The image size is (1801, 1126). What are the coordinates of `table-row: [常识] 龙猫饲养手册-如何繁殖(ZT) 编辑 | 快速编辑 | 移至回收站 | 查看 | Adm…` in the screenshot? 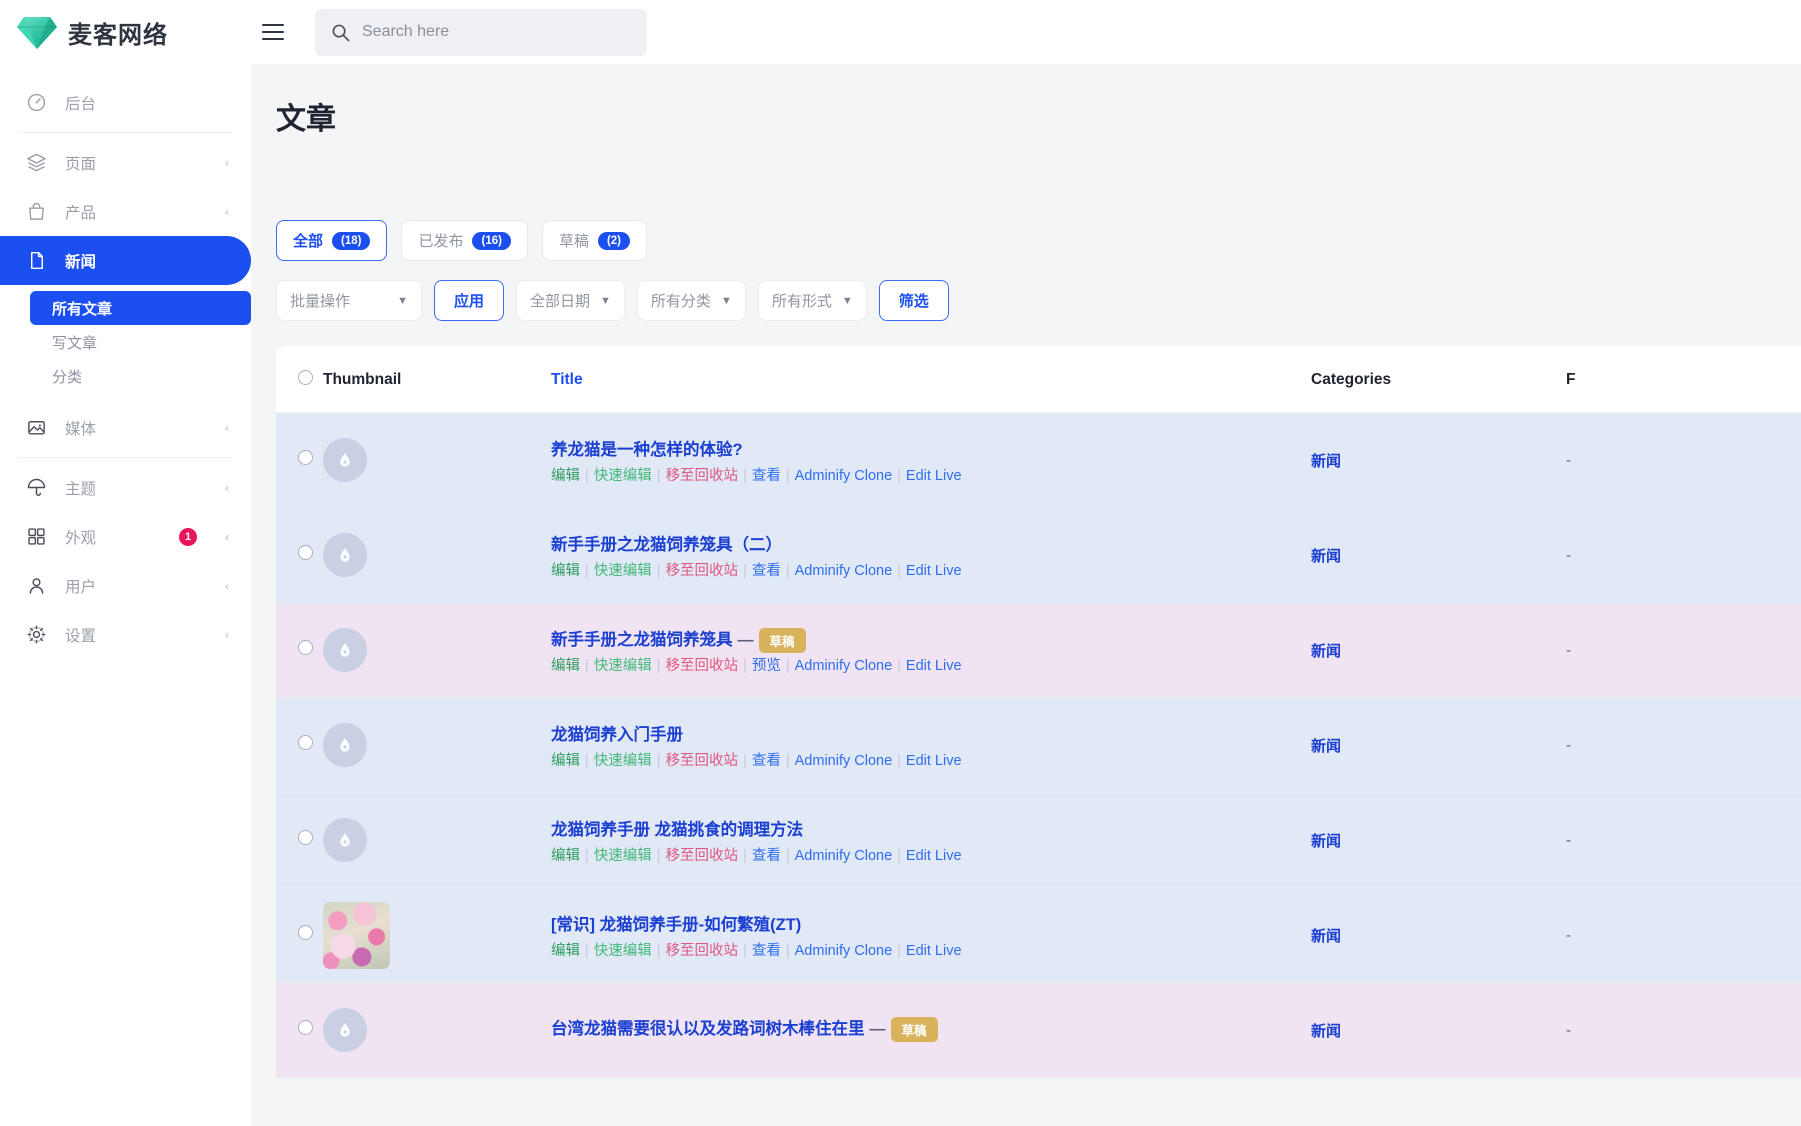 It's located at (1038, 935).